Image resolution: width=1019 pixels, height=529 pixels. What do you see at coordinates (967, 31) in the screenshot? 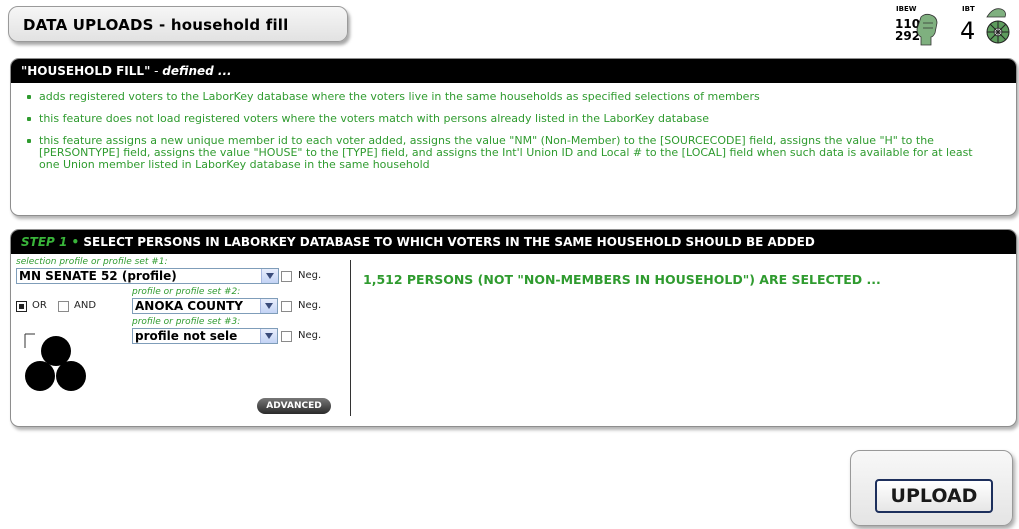
I see `ibt-logo-number: 4` at bounding box center [967, 31].